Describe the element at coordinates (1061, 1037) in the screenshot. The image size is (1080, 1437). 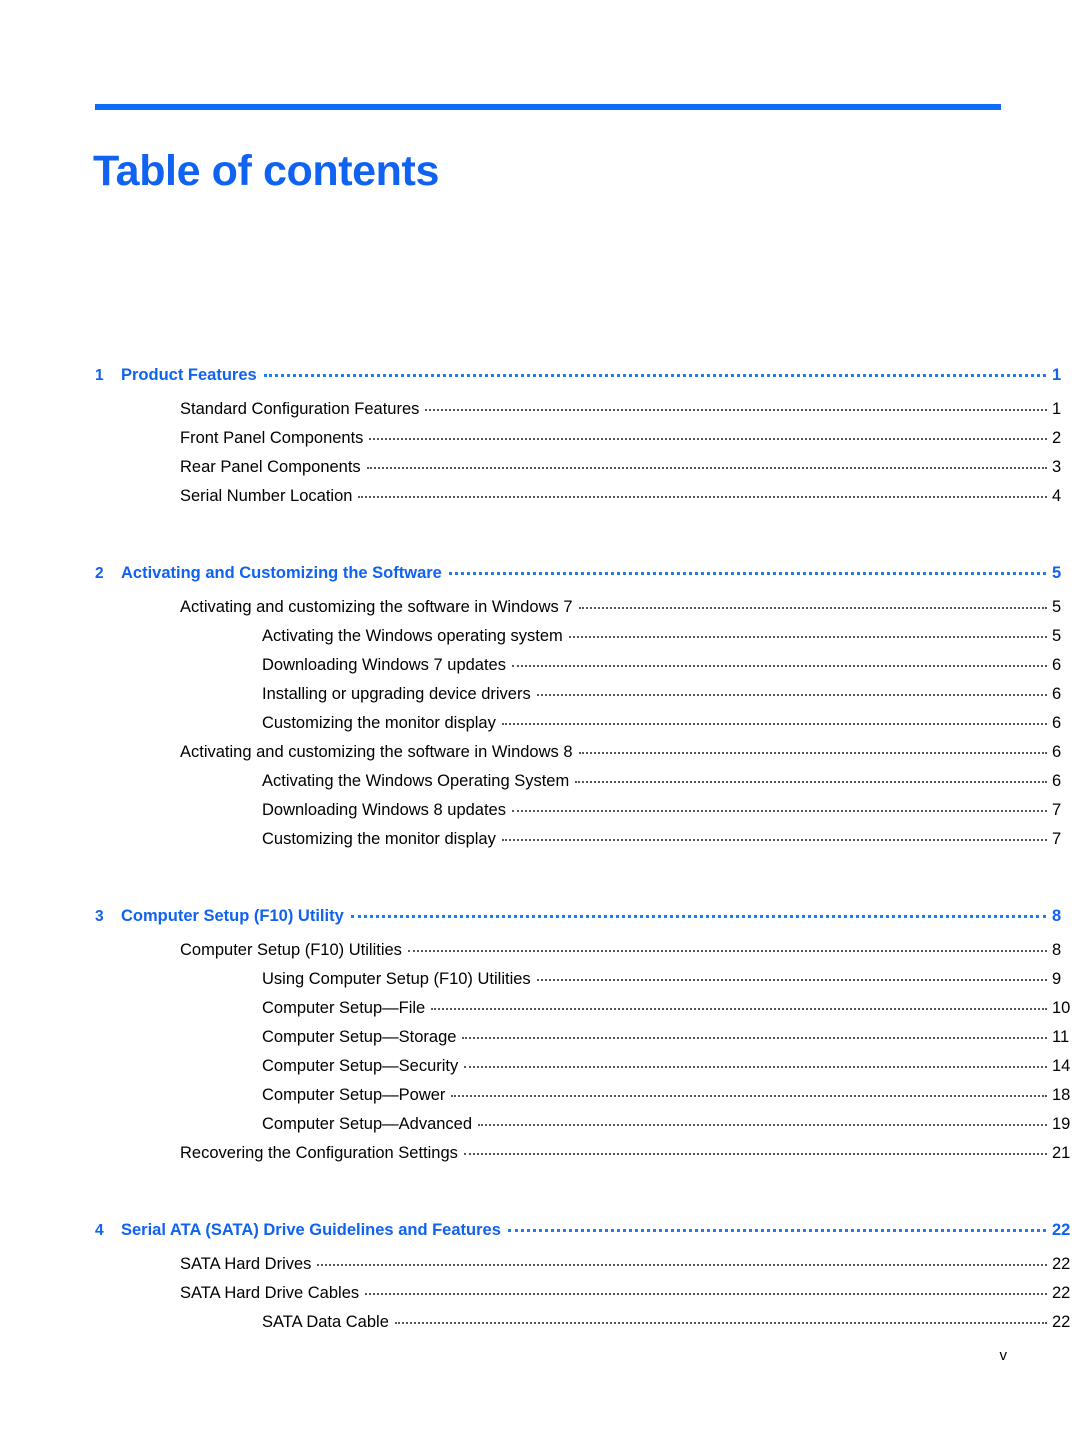
I see `toc-page-number: 11` at that location.